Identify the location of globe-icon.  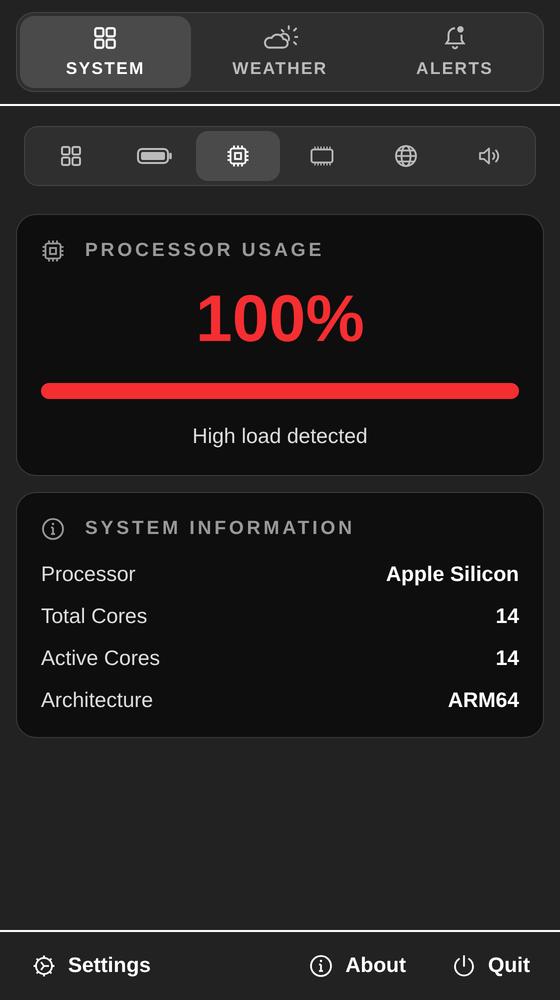
(406, 156).